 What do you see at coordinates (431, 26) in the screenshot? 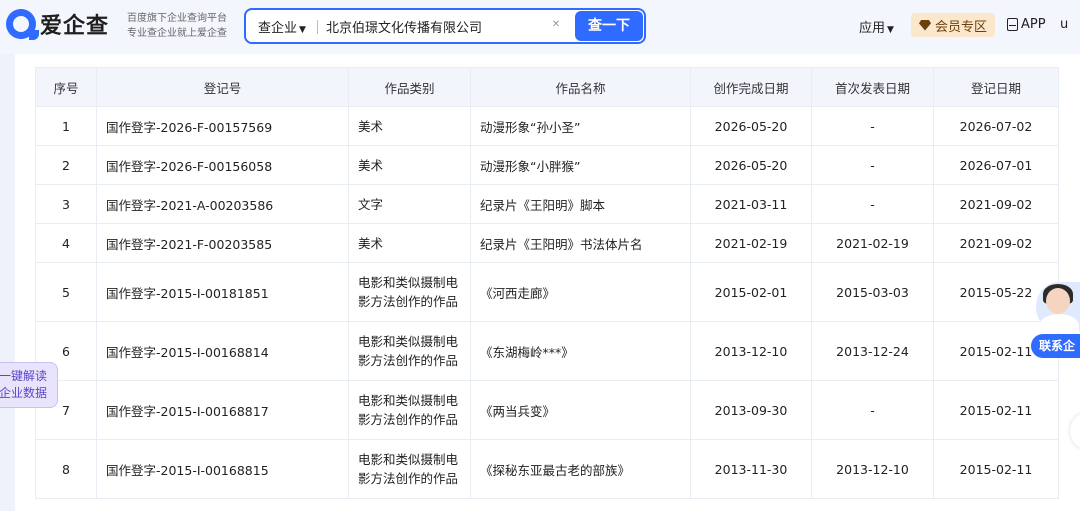
I see `search-input` at bounding box center [431, 26].